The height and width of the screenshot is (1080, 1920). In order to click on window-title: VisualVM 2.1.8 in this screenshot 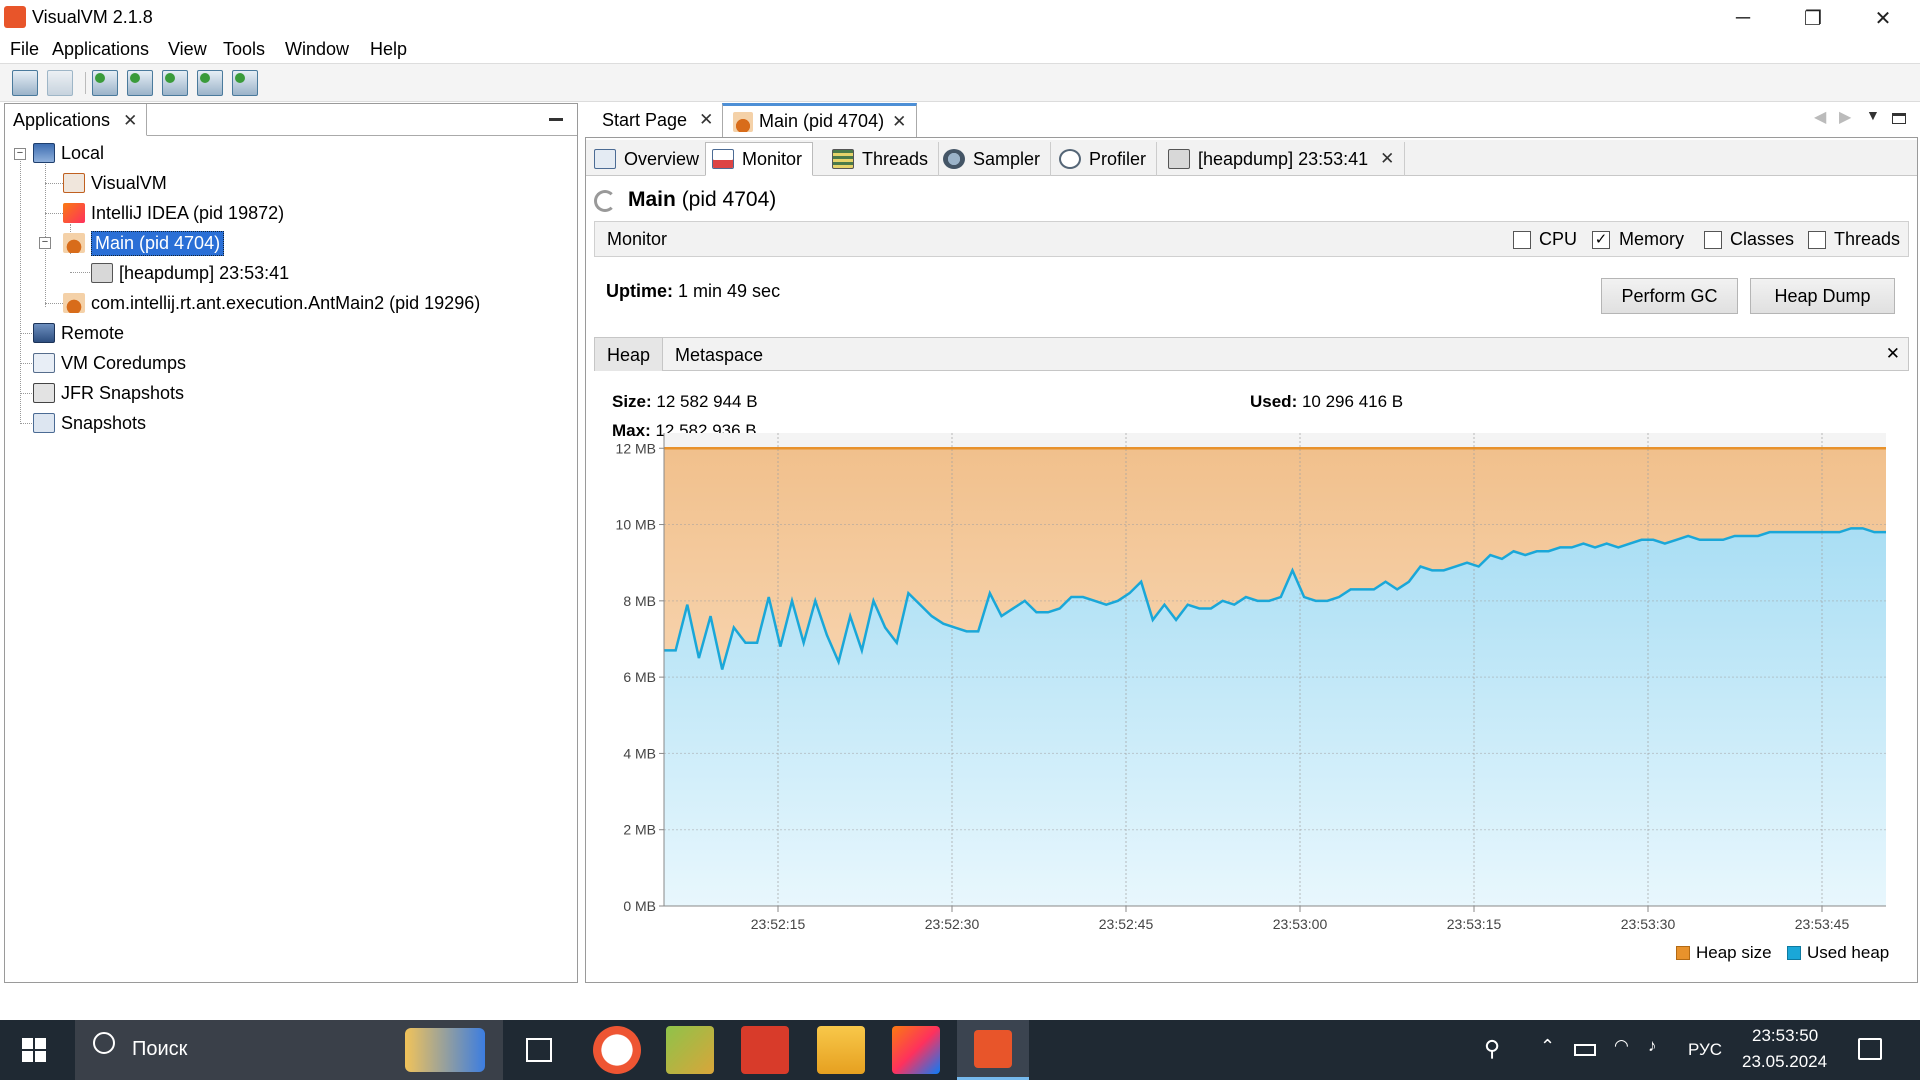, I will do `click(92, 17)`.